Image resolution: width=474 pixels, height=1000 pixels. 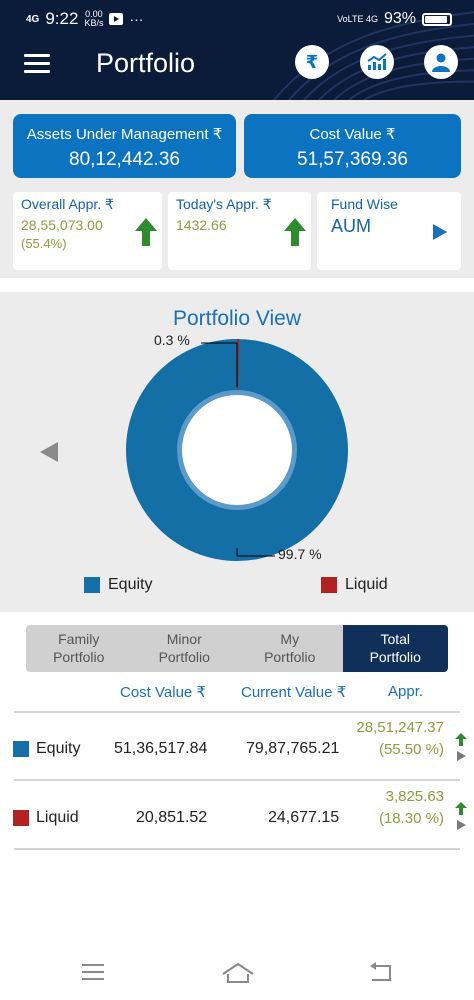 I want to click on cost-value-amount: 51,57,369.36, so click(x=352, y=159).